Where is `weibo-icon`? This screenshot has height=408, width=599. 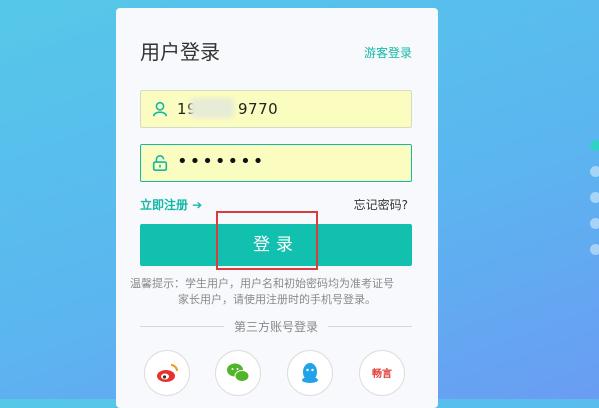
weibo-icon is located at coordinates (167, 373).